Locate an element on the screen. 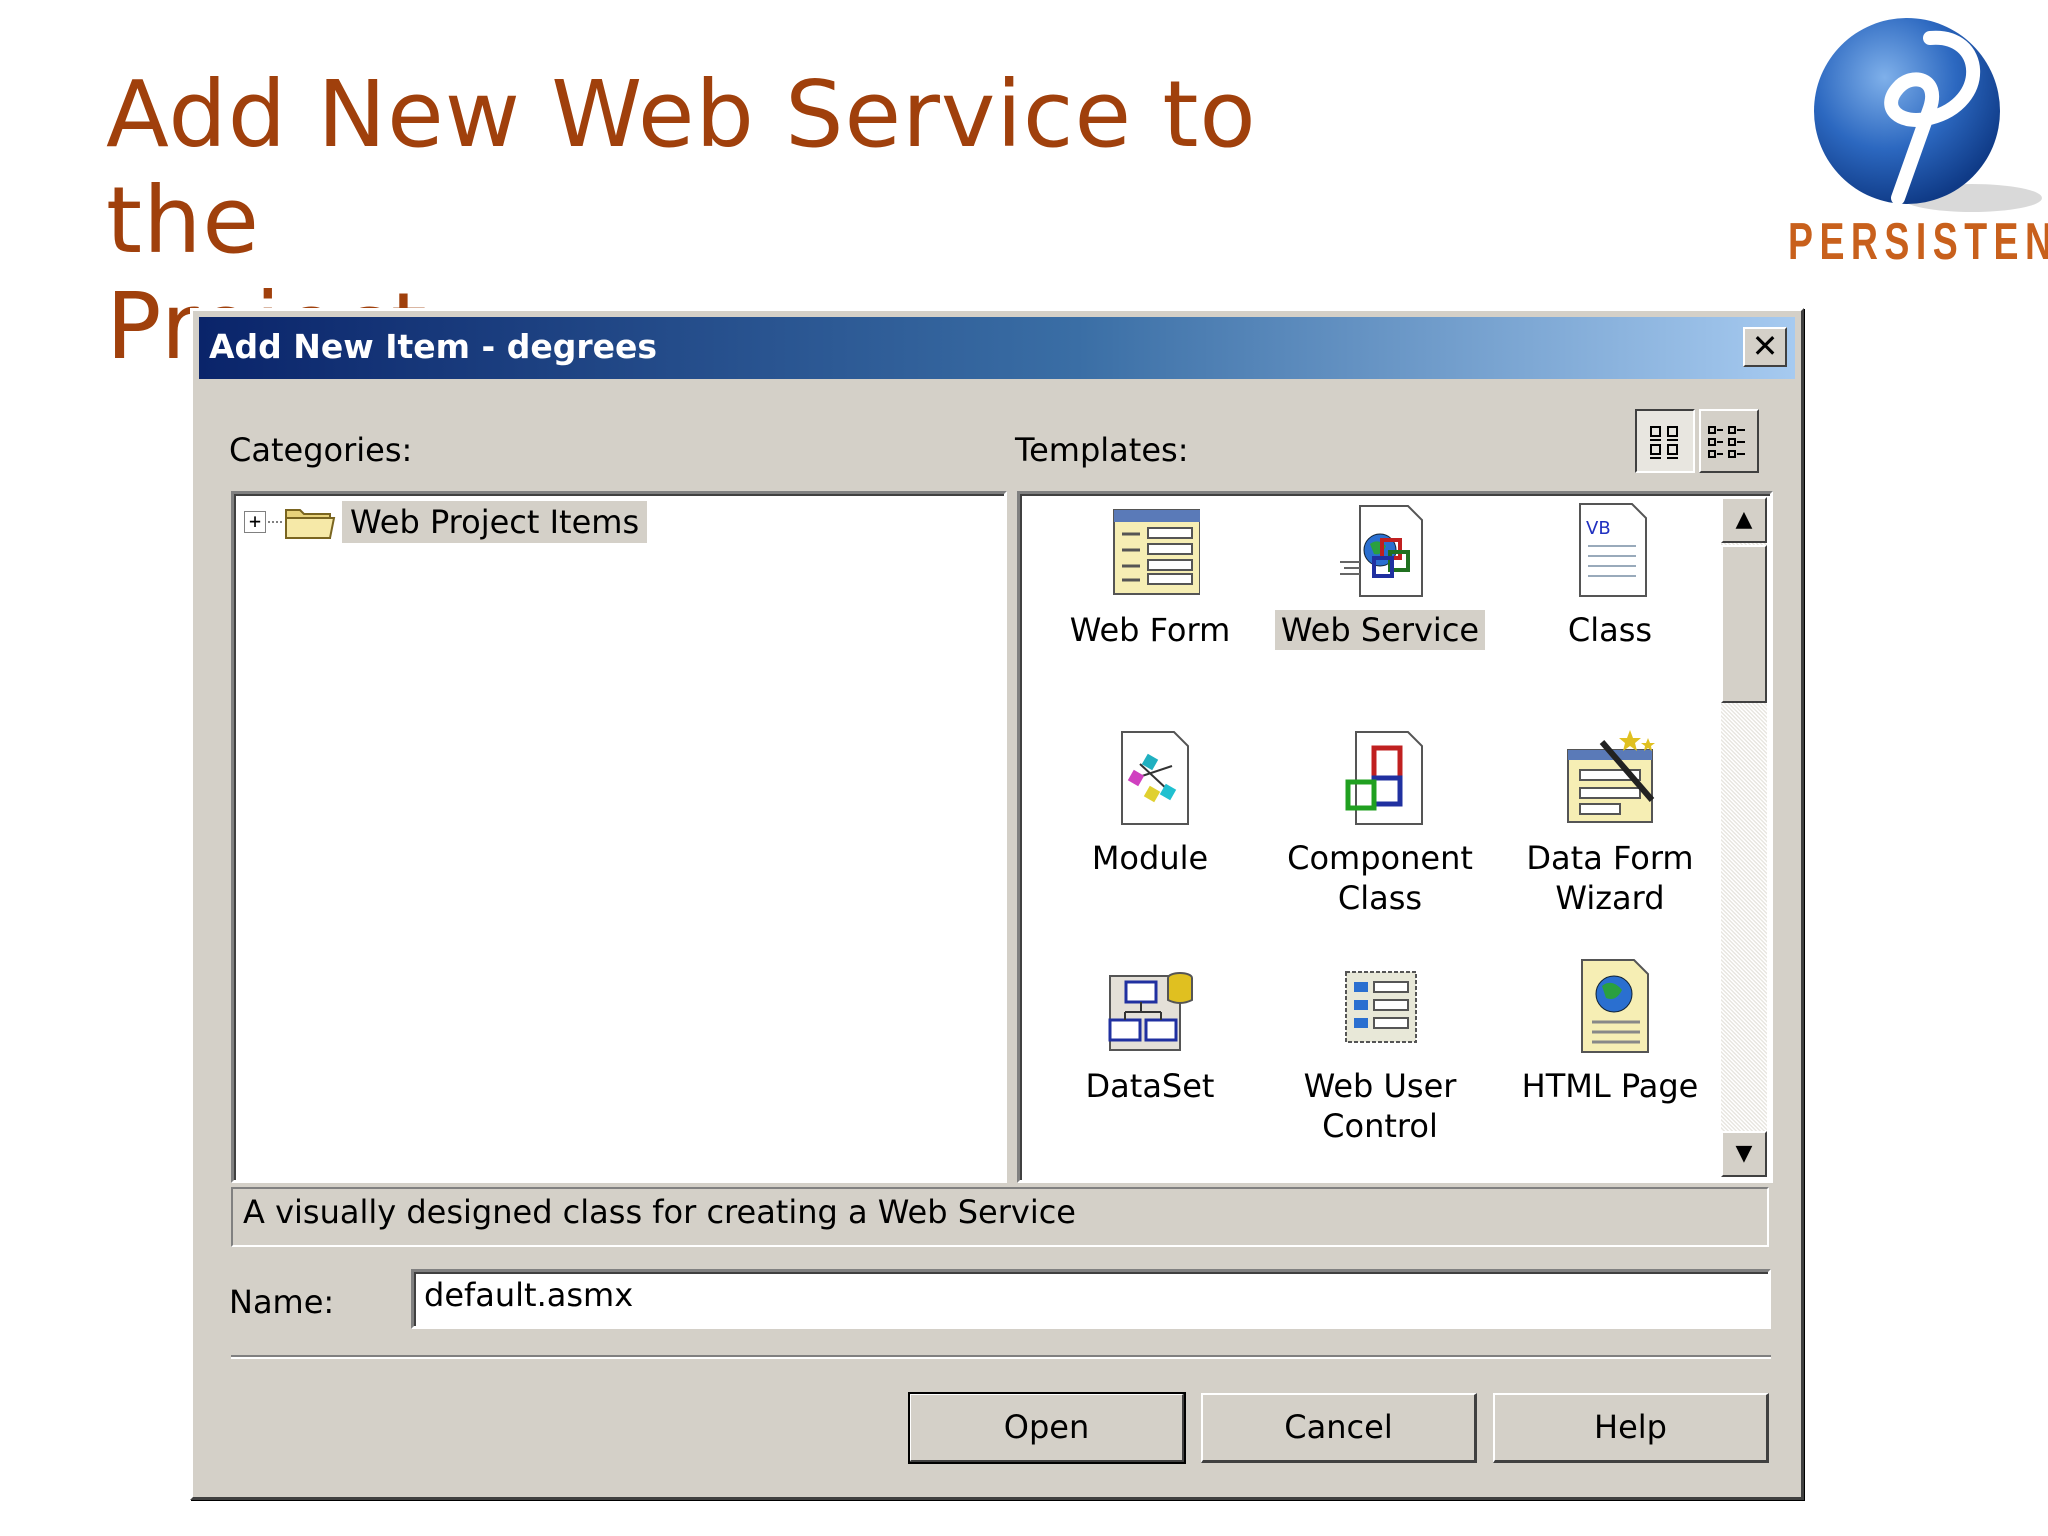 The width and height of the screenshot is (2048, 1536). close-icon: ✕ is located at coordinates (1765, 346).